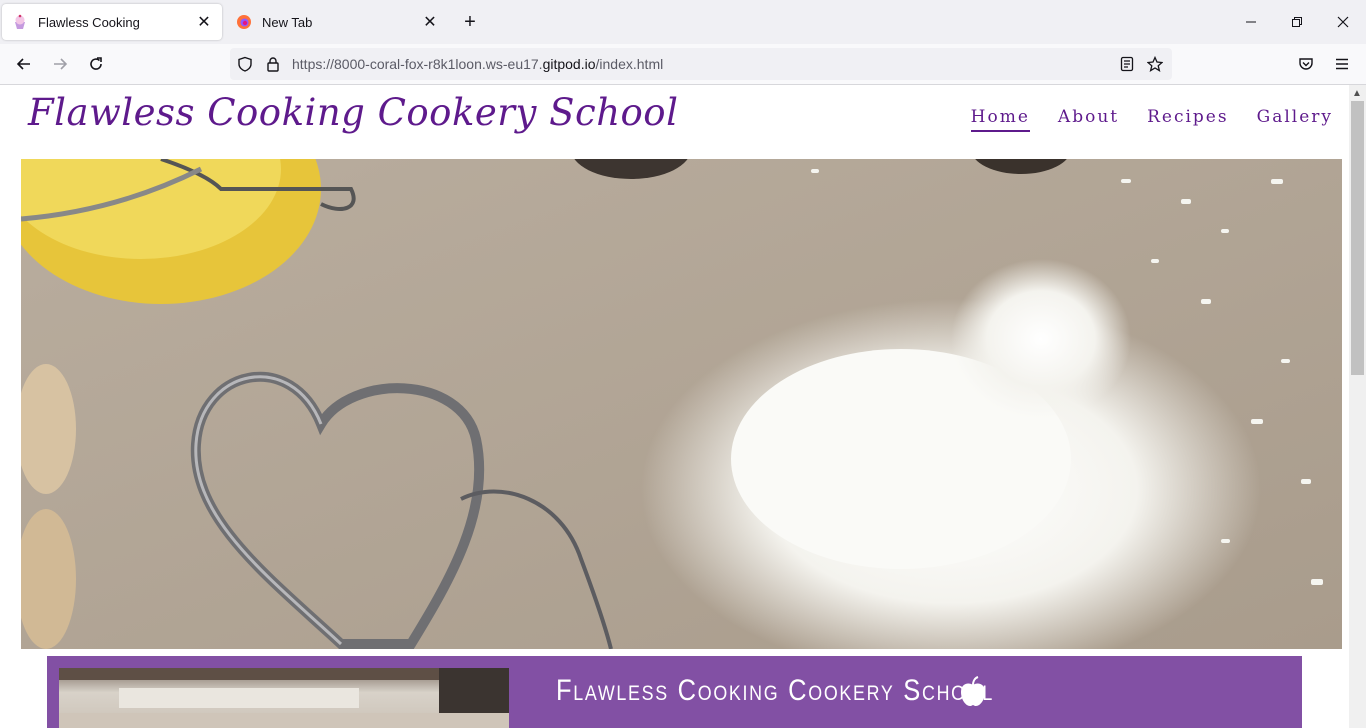 This screenshot has height=728, width=1366. What do you see at coordinates (775, 690) in the screenshot?
I see `banner-heading: Flawless Cooking Cookery School` at bounding box center [775, 690].